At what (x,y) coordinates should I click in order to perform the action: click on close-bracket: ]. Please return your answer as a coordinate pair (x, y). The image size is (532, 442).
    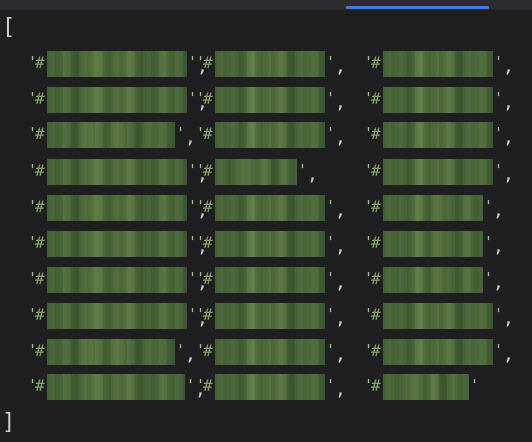
    Looking at the image, I should click on (9, 422).